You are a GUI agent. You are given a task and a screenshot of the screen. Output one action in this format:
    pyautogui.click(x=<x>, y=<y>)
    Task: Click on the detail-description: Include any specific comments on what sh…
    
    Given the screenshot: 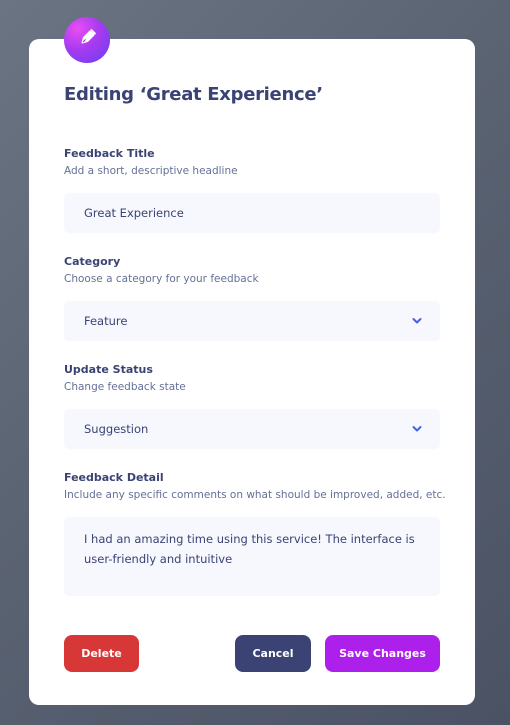 What is the action you would take?
    pyautogui.click(x=255, y=495)
    